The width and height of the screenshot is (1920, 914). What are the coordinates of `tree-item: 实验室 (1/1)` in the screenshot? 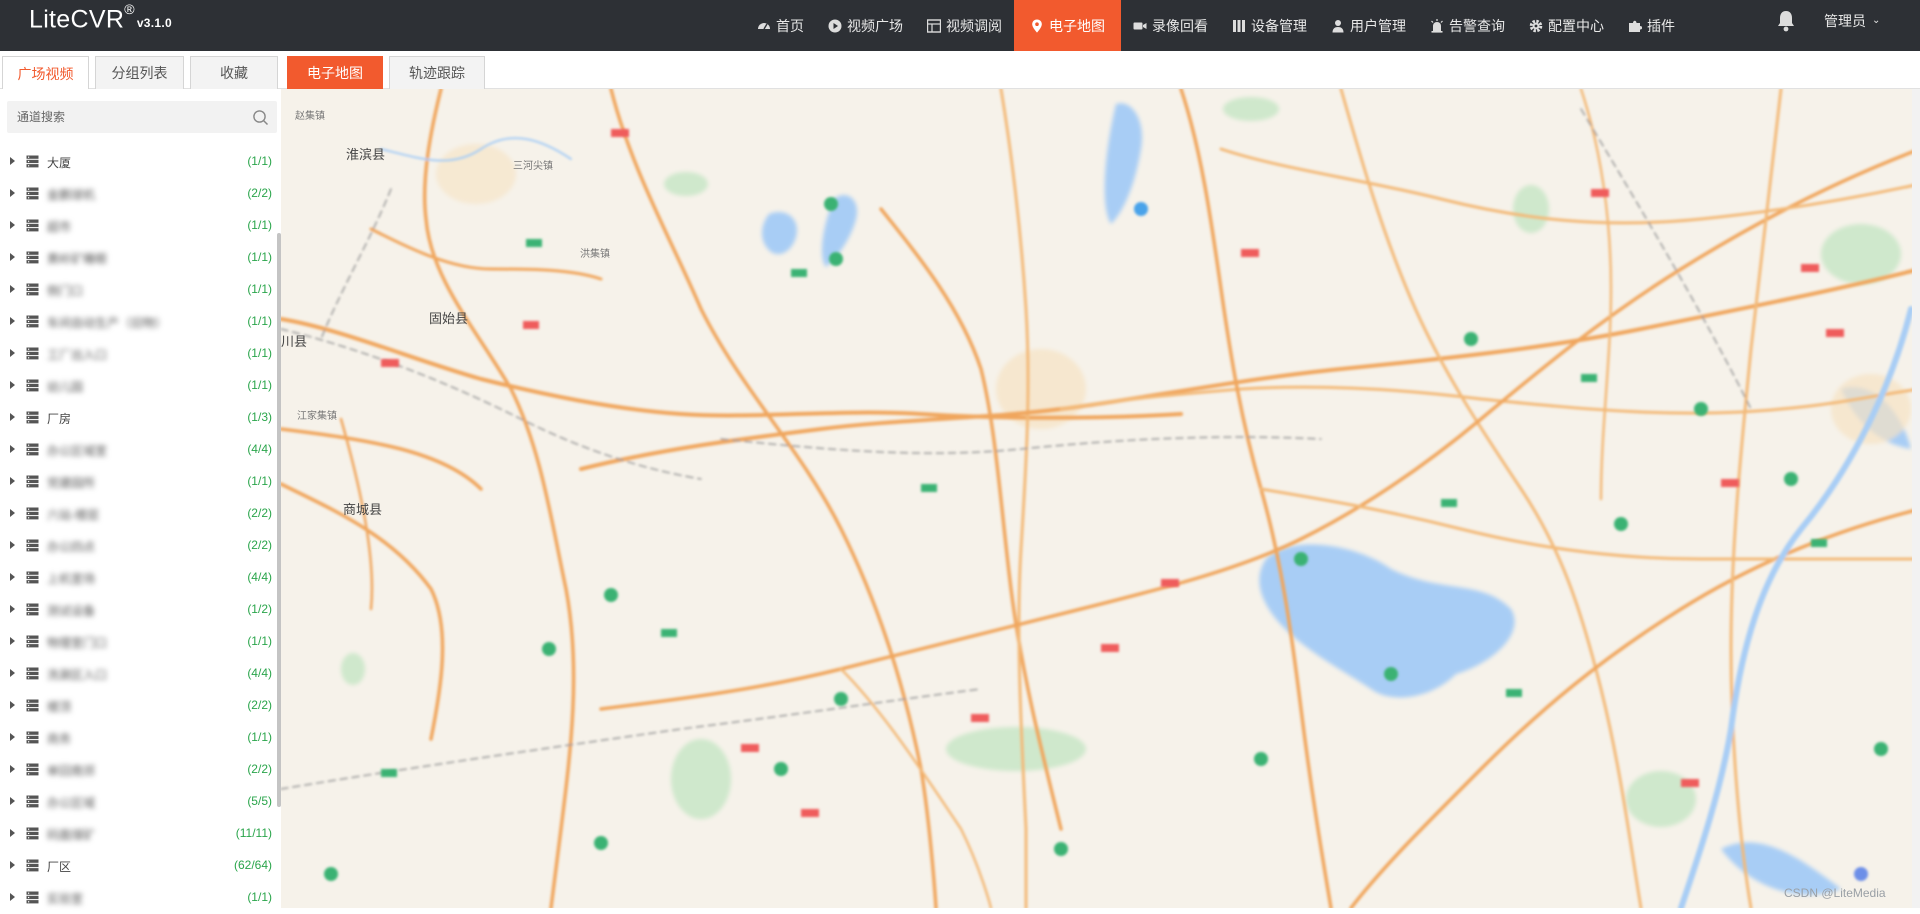 It's located at (140, 898).